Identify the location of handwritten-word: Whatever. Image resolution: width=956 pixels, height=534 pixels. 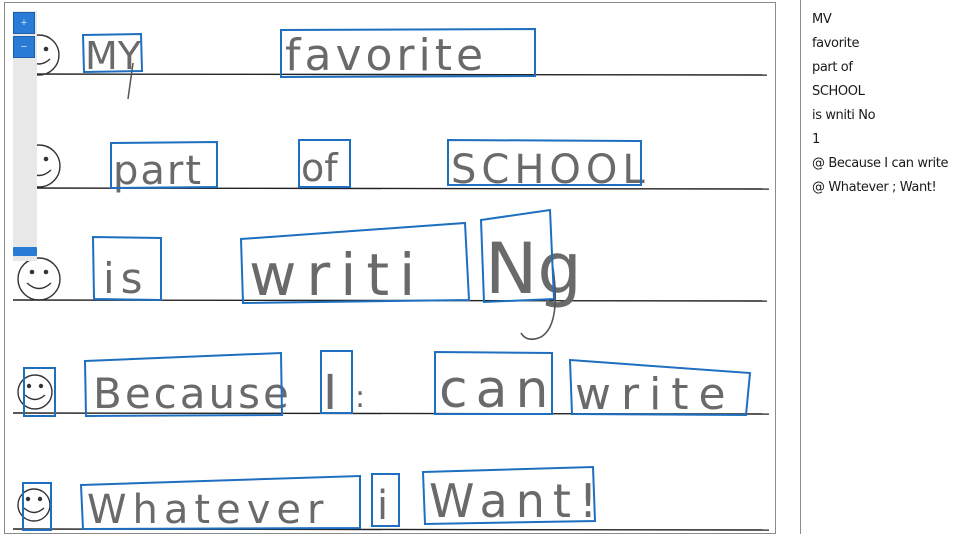
(208, 510).